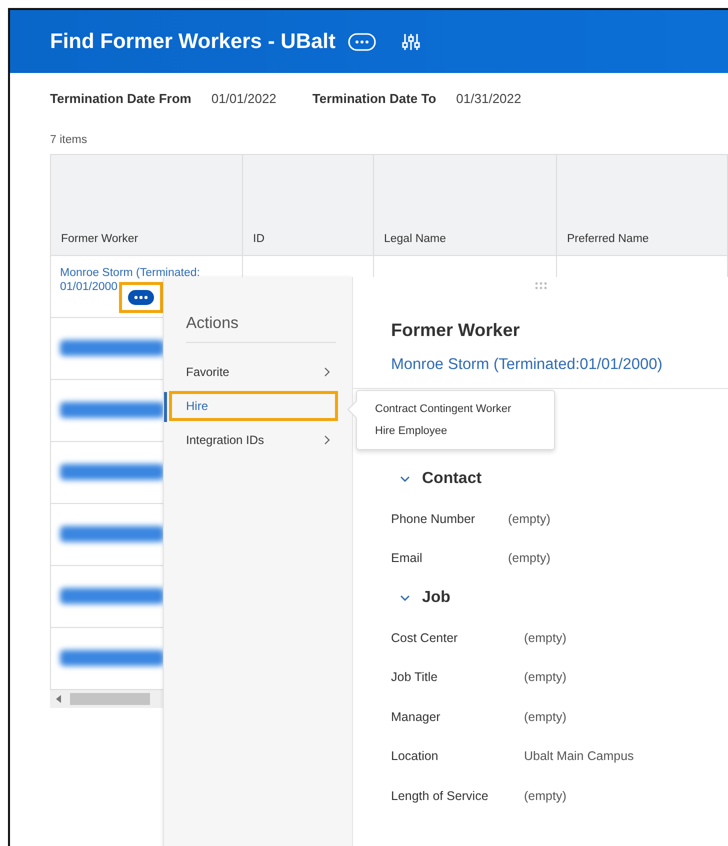  I want to click on section-title: Contact, so click(452, 479).